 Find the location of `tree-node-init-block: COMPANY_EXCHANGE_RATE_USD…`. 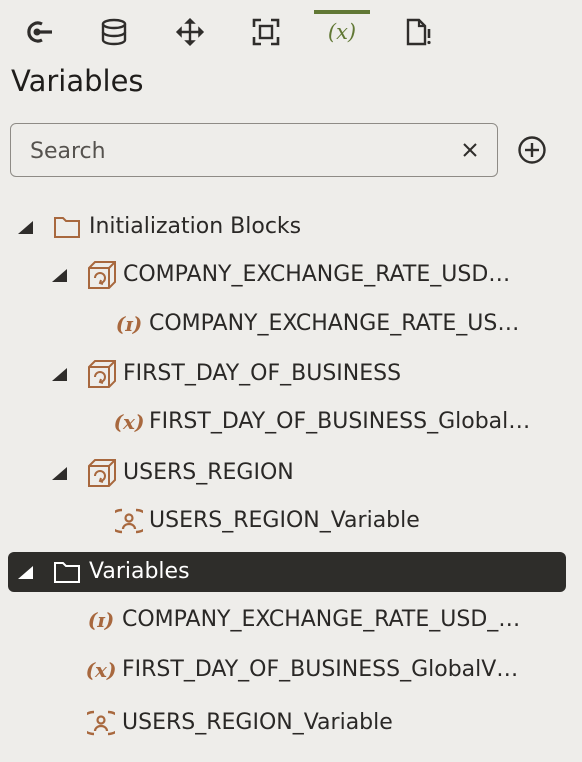

tree-node-init-block: COMPANY_EXCHANGE_RATE_USD… is located at coordinates (287, 275).